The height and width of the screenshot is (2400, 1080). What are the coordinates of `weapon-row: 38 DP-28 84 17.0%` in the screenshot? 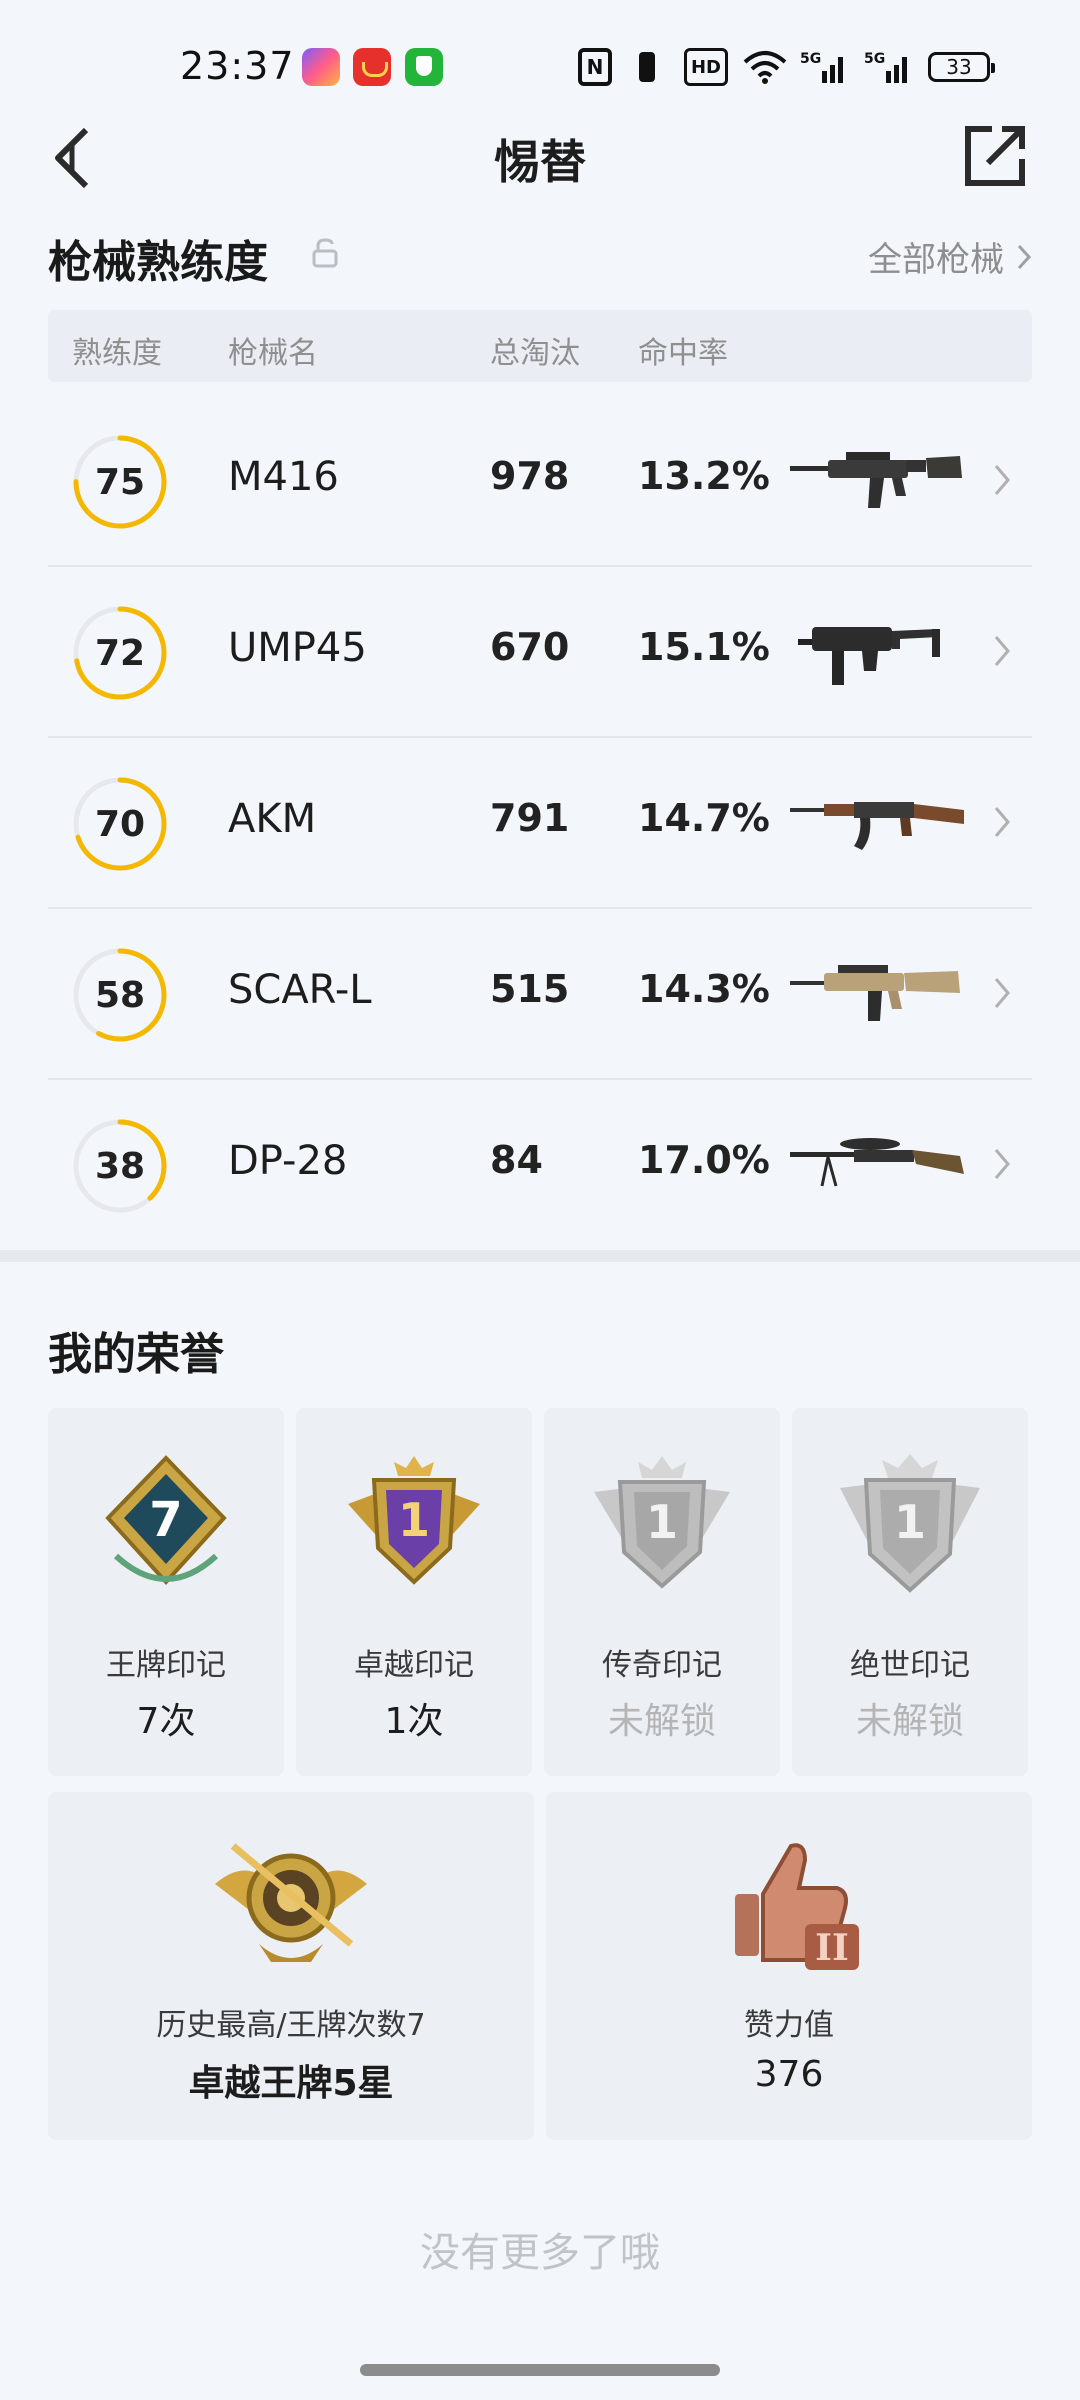 It's located at (540, 1165).